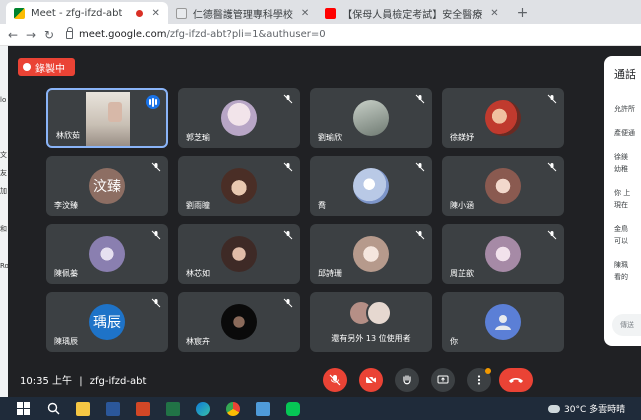 This screenshot has height=420, width=641. What do you see at coordinates (621, 241) in the screenshot?
I see `panel-message: 可以` at bounding box center [621, 241].